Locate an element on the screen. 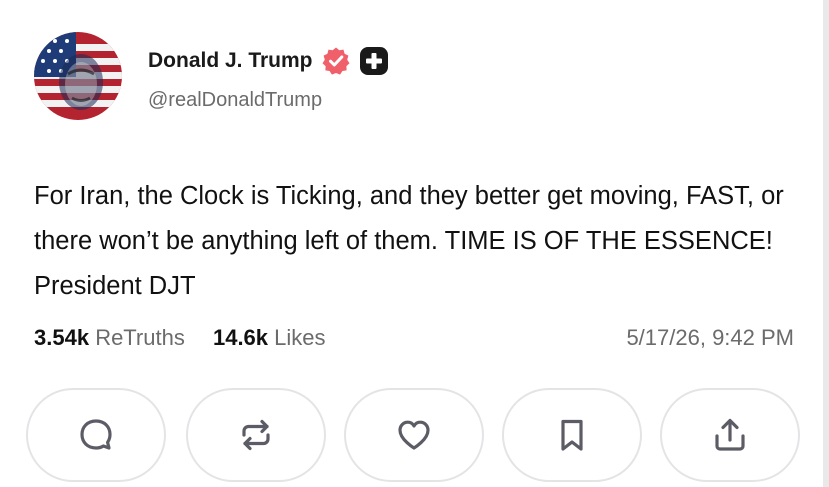 This screenshot has width=829, height=487. avatar-image is located at coordinates (78, 76).